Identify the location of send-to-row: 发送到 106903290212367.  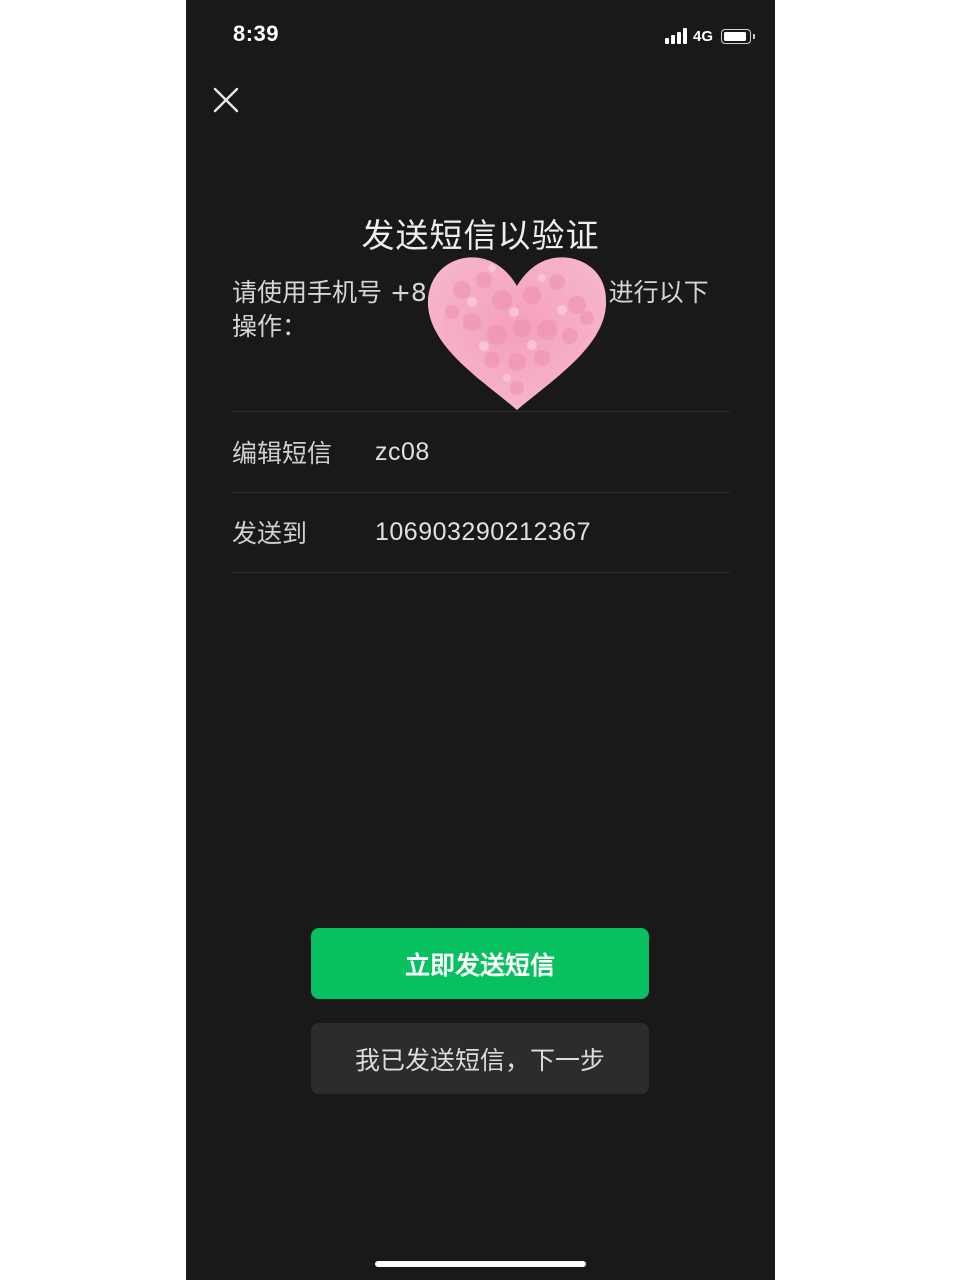
(481, 532).